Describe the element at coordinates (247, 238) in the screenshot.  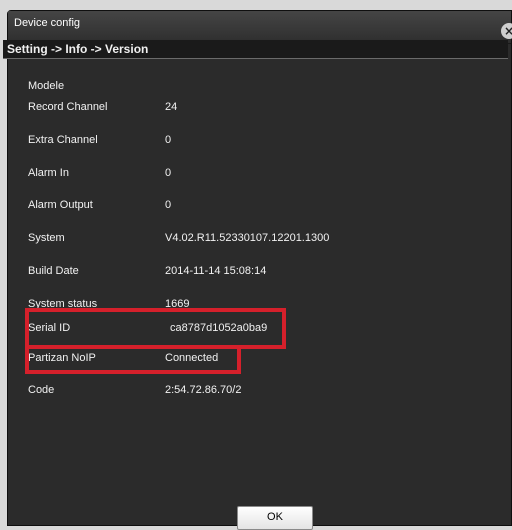
I see `row-value: V4.02.R11.52330107.12201.1300` at that location.